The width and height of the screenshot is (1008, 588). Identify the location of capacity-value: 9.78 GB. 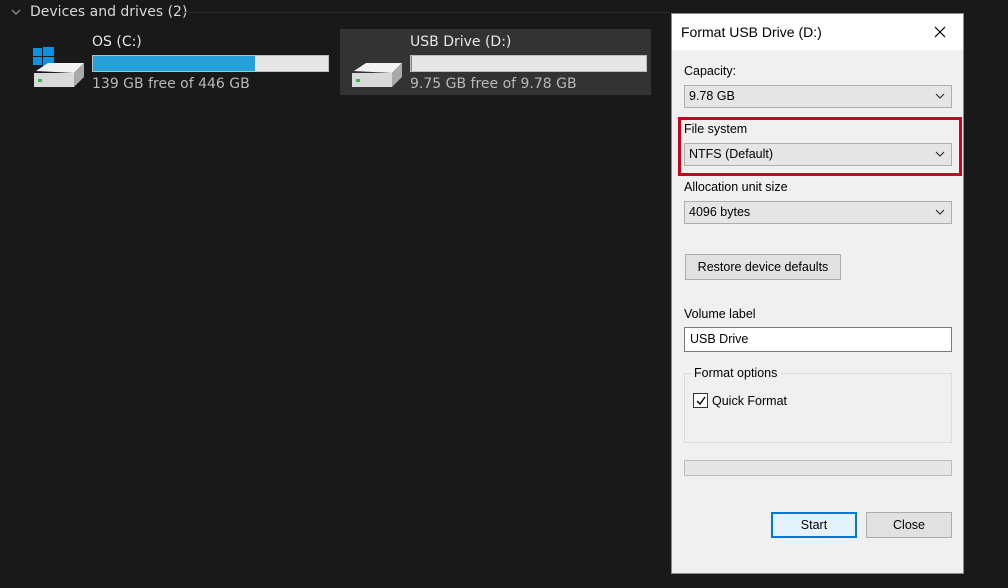
(712, 96).